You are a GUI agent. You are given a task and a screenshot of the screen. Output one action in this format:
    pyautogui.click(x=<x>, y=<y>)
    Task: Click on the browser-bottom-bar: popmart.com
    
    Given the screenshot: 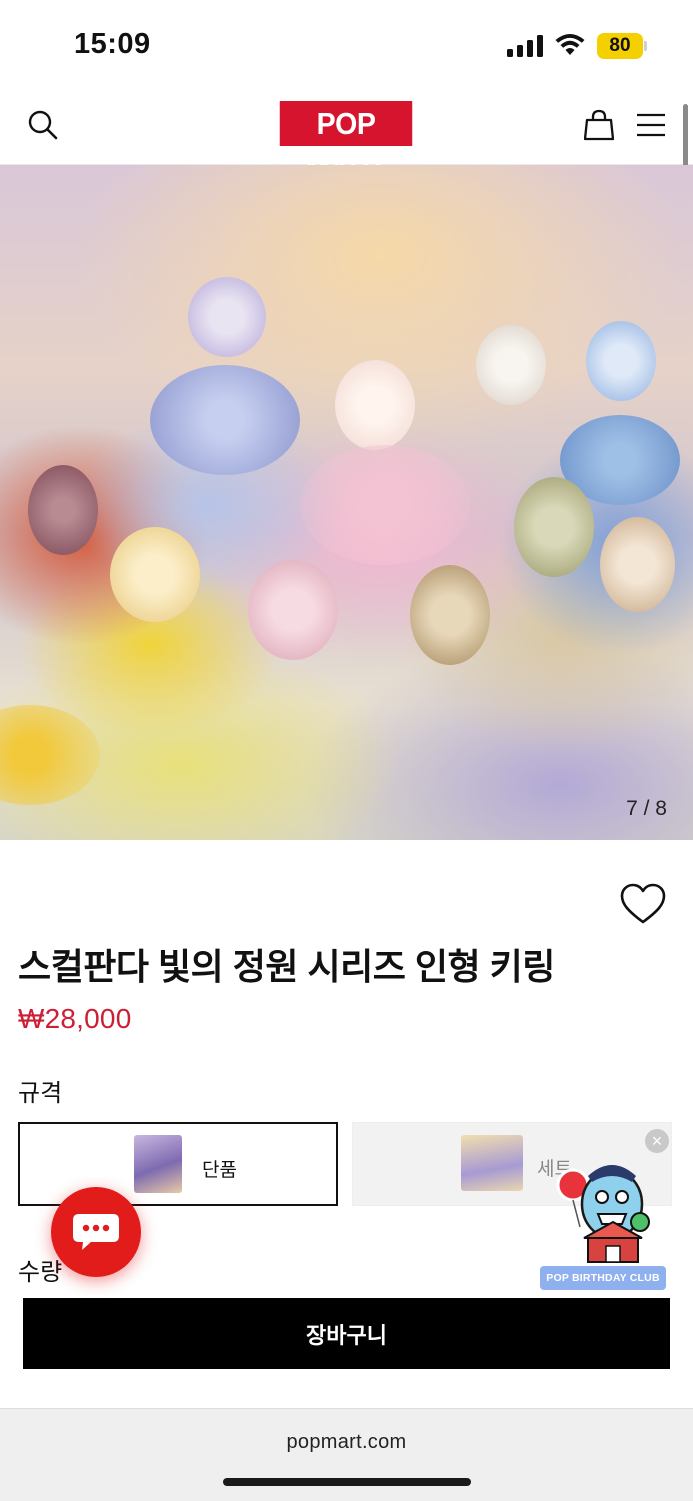 What is the action you would take?
    pyautogui.click(x=346, y=1454)
    